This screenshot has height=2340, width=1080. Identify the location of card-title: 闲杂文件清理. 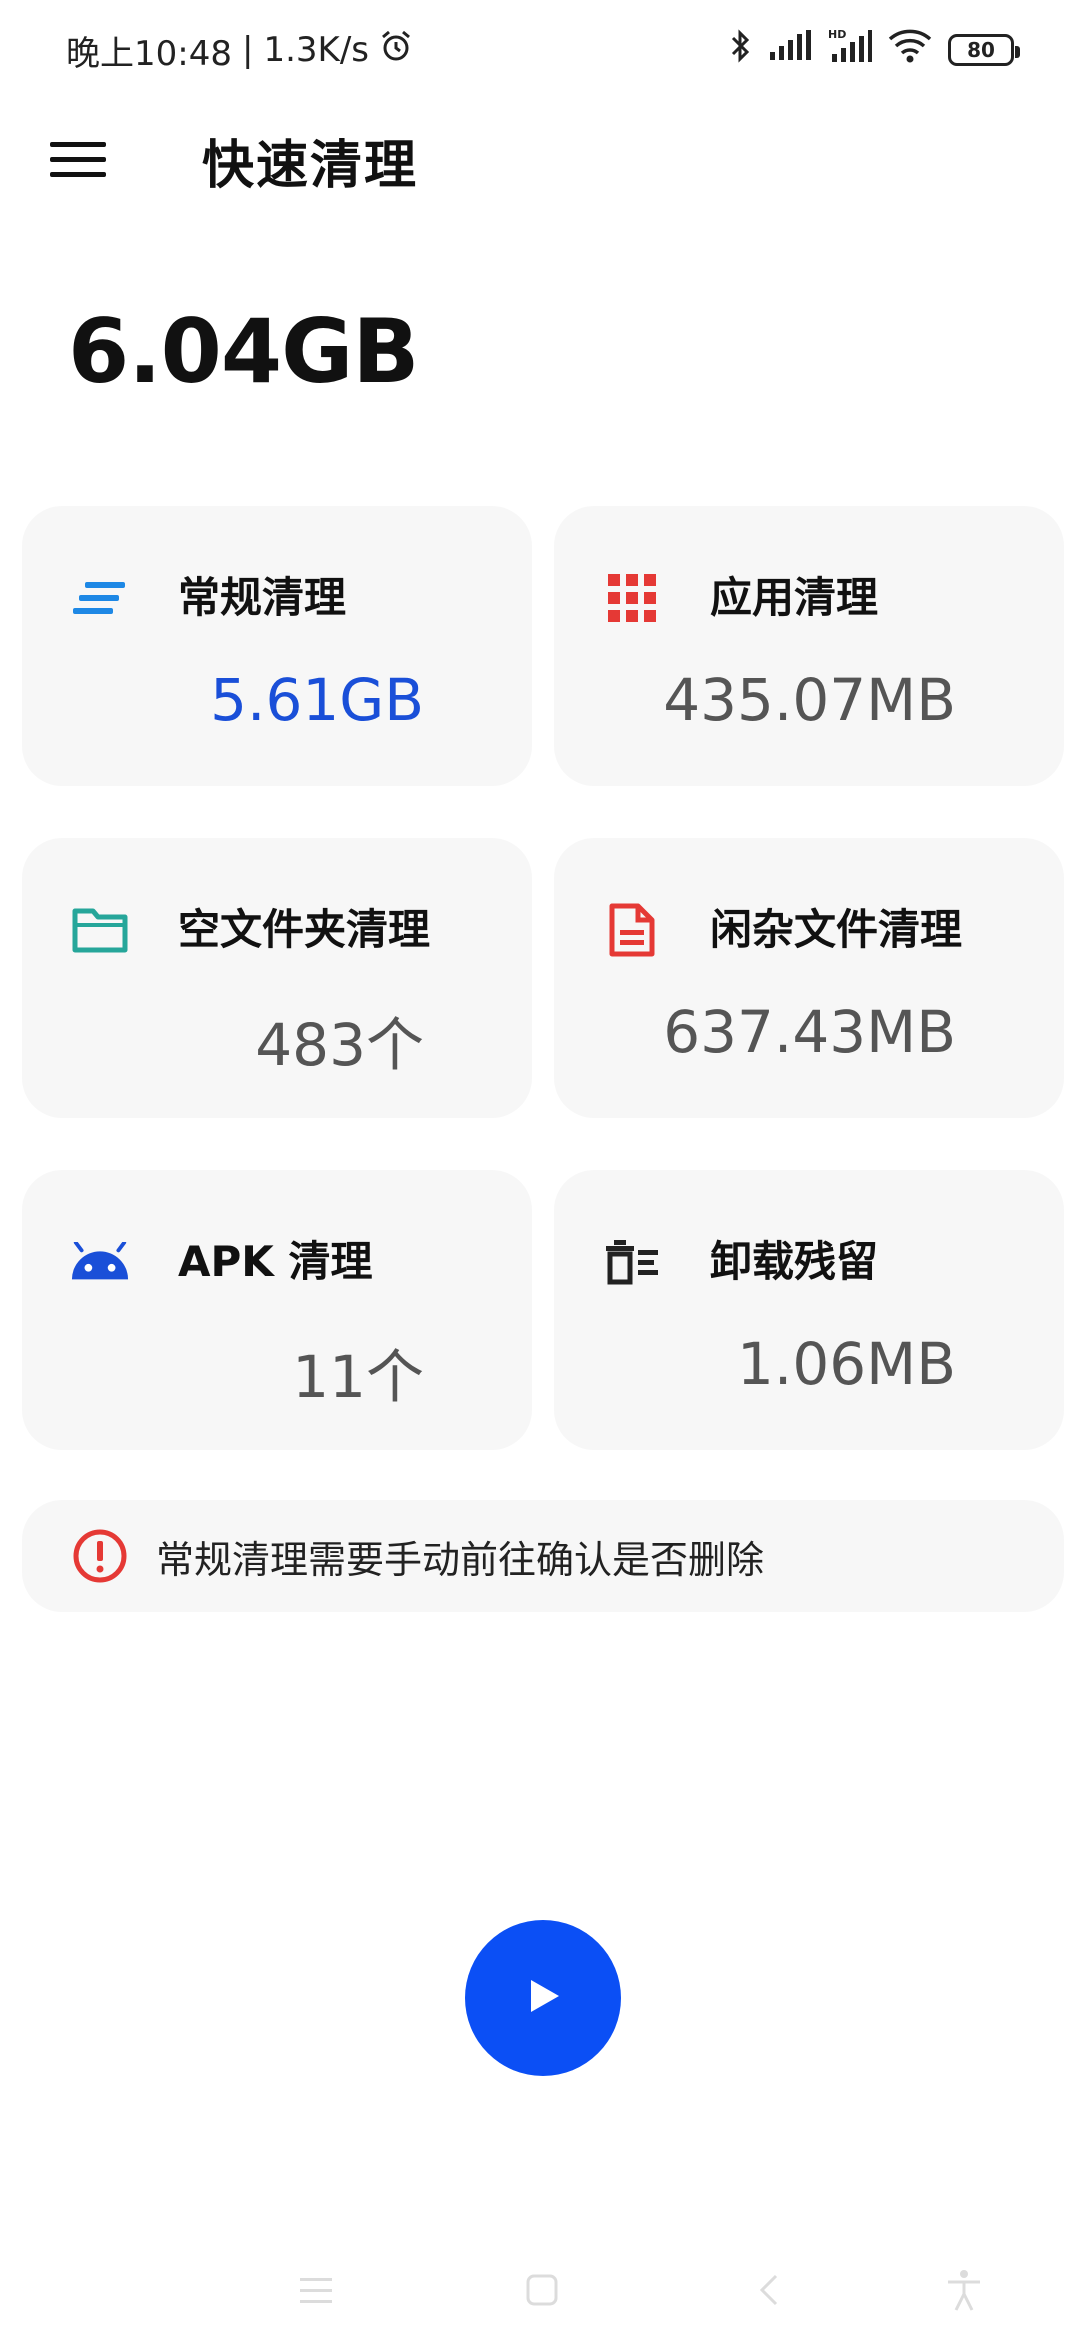
(836, 929).